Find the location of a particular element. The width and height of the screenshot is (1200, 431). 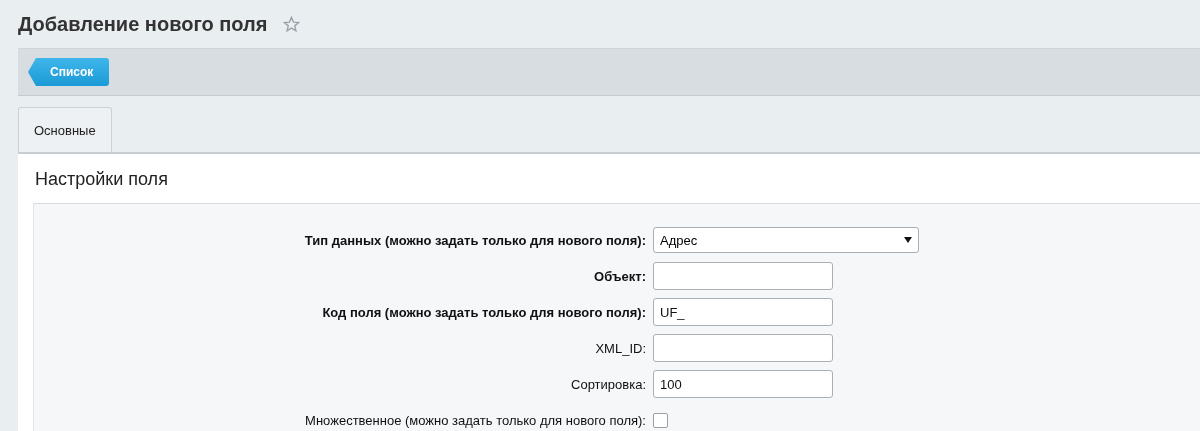

field-label: Тип данных (можно задать только для нового поля): is located at coordinates (474, 240).